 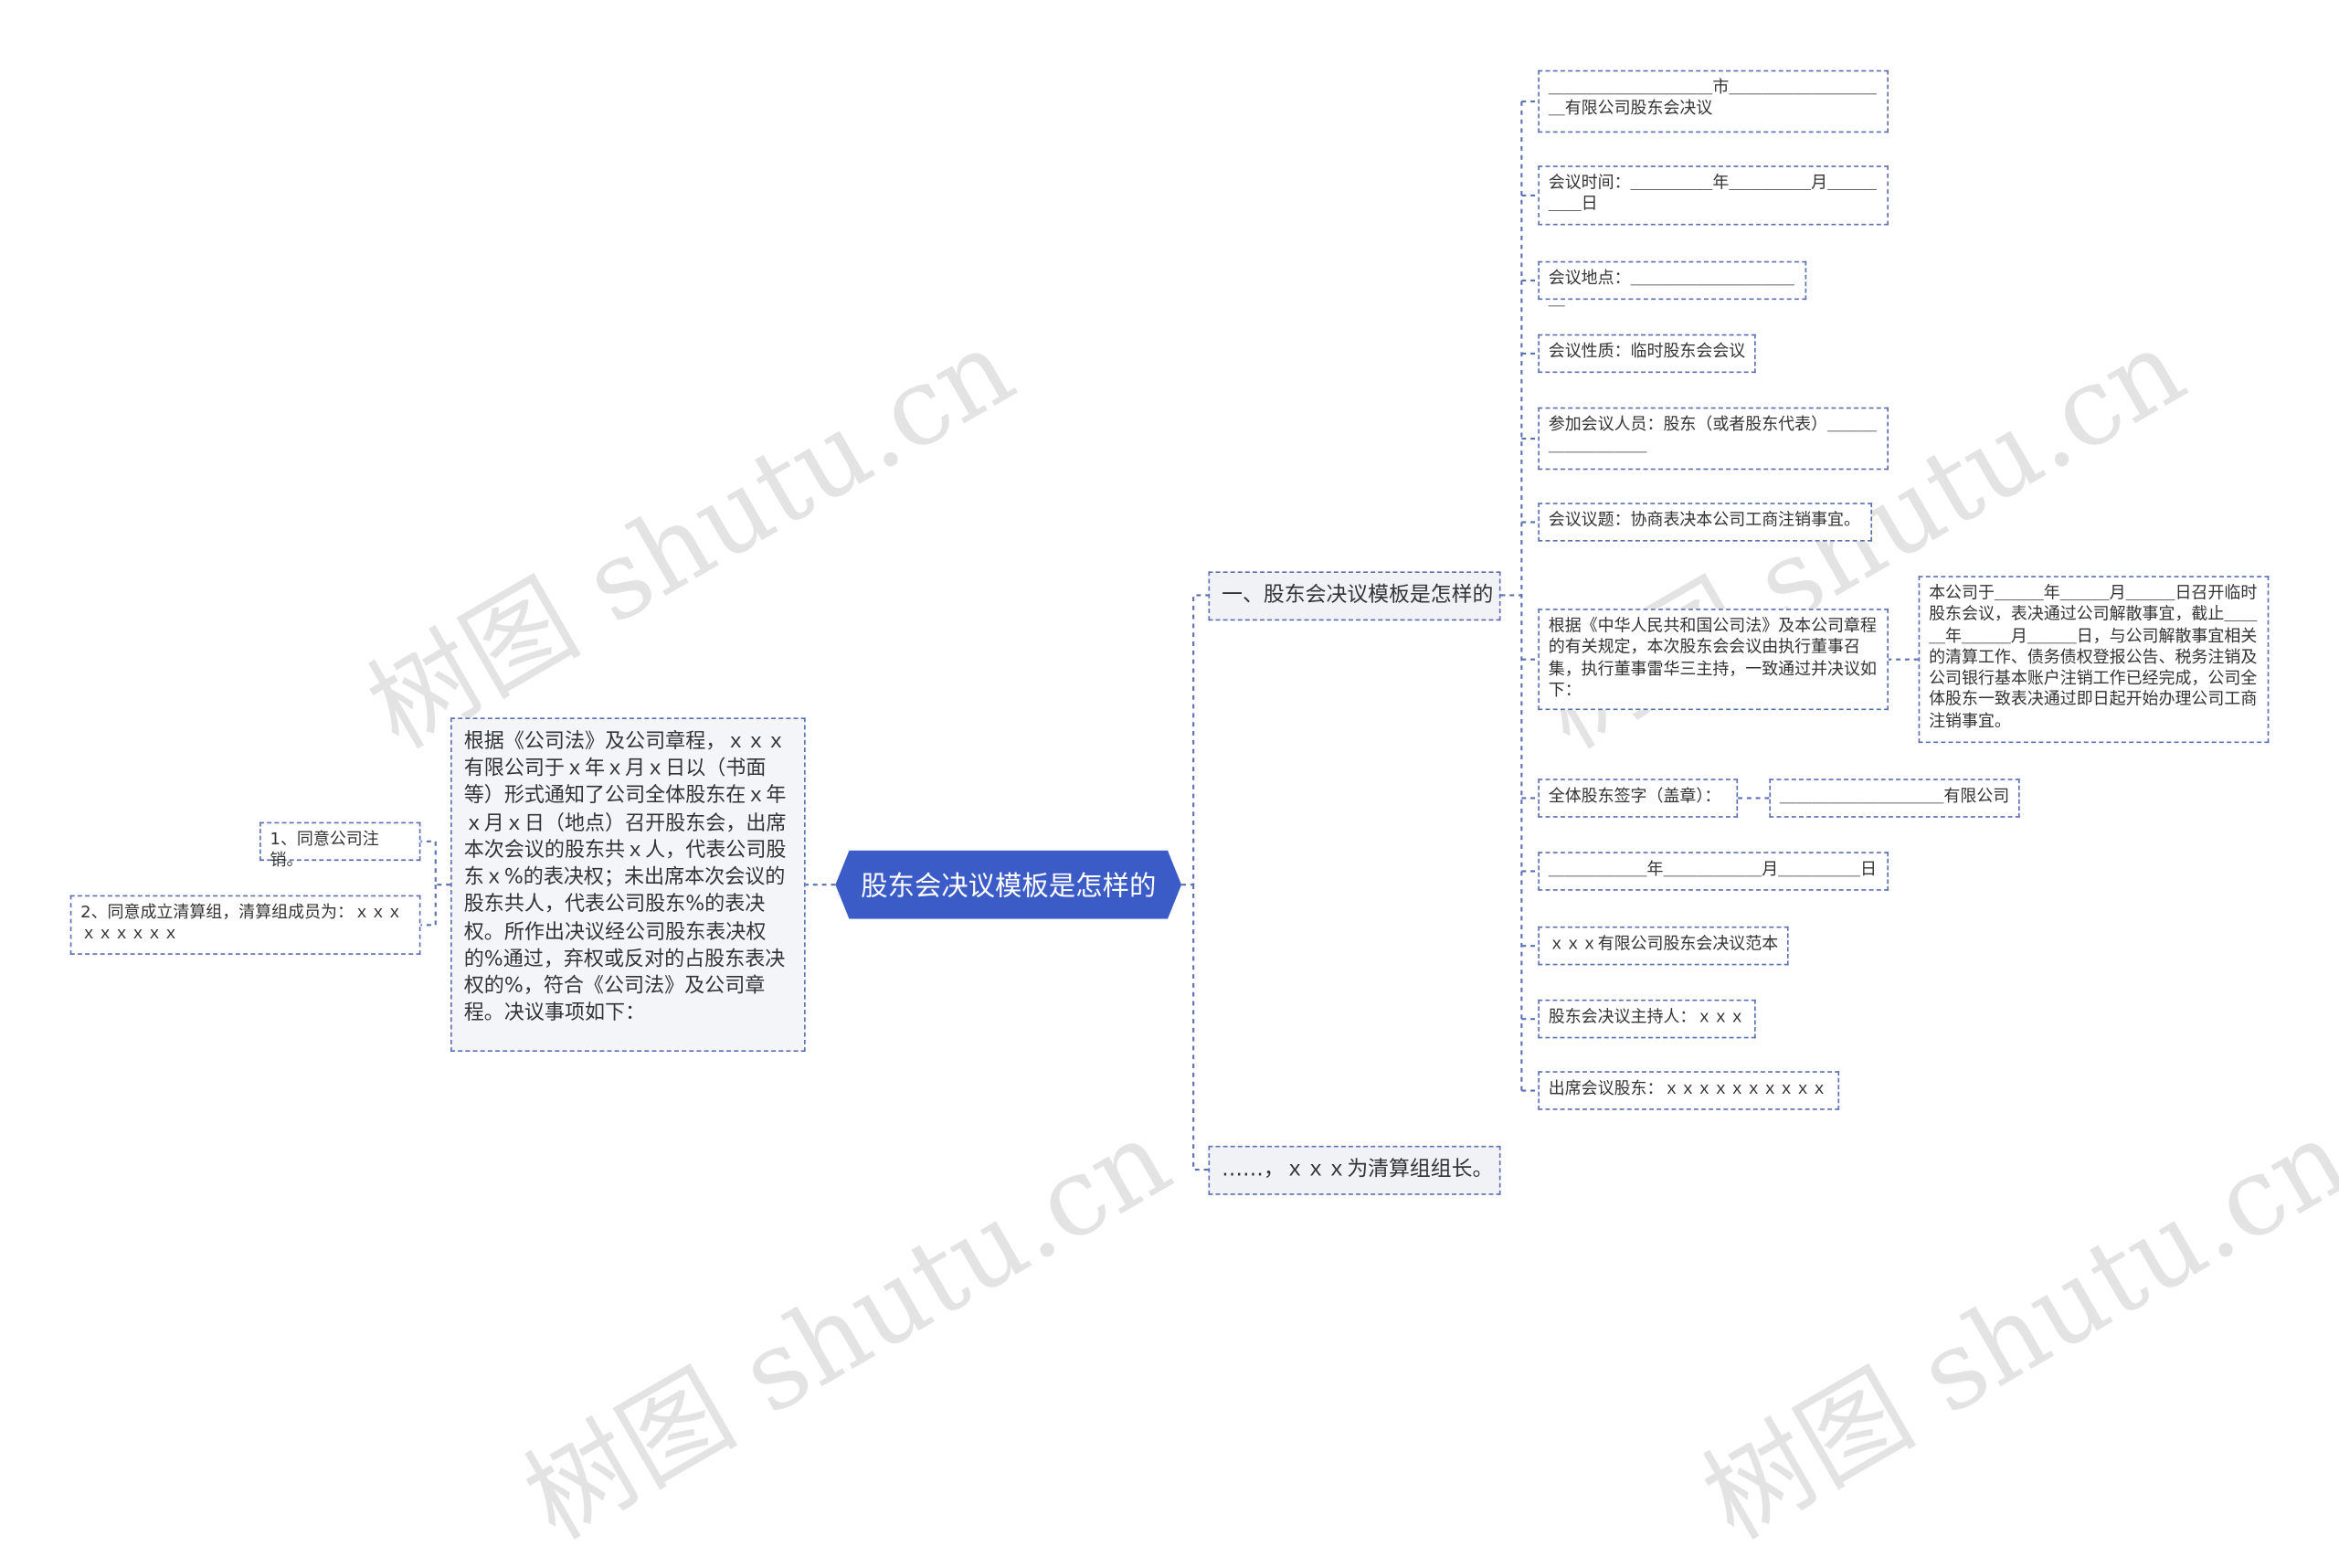 What do you see at coordinates (1639, 799) in the screenshot?
I see `item-signature: 全体股东签字（盖章）：` at bounding box center [1639, 799].